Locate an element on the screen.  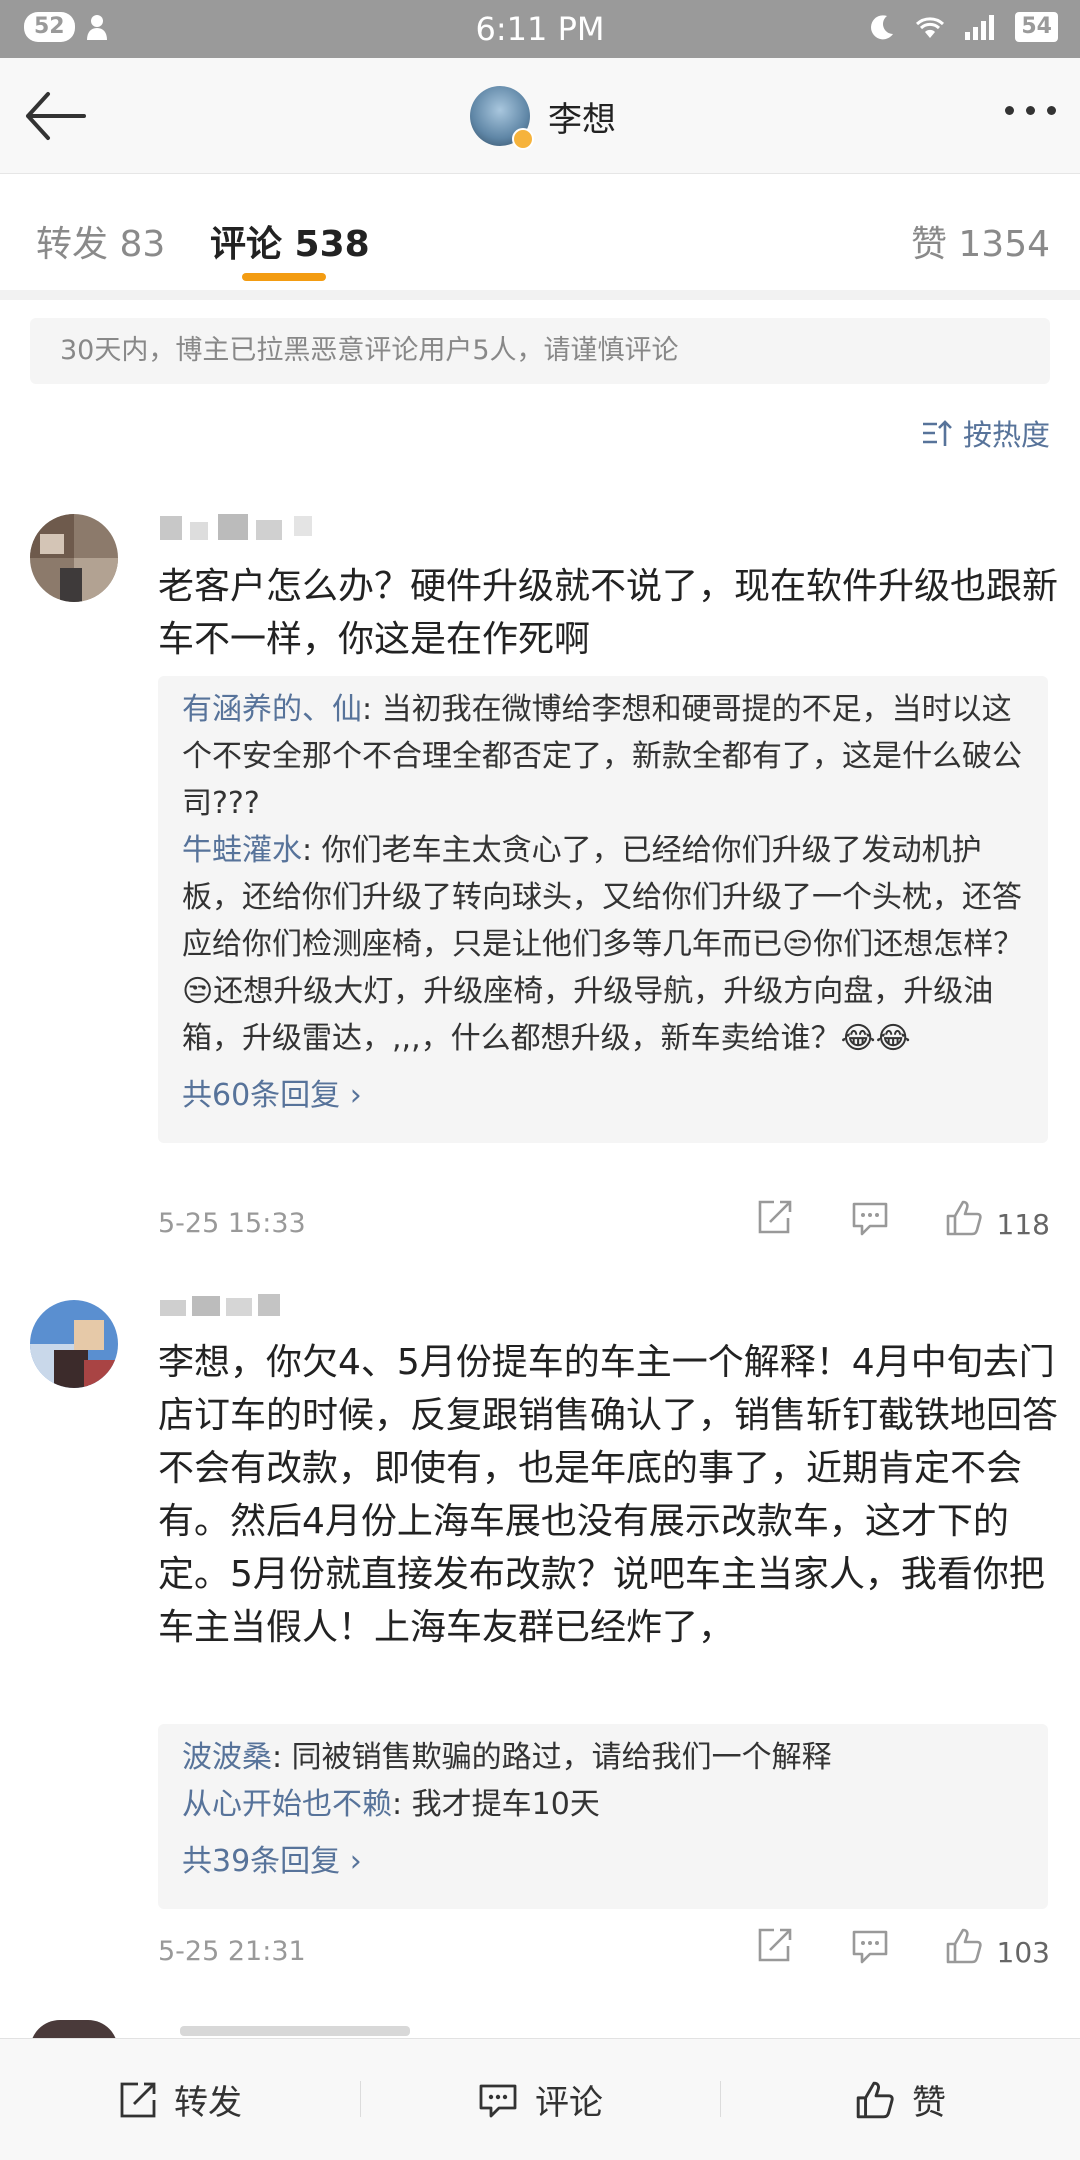
comment-date: 5-25 15:33 is located at coordinates (232, 1223).